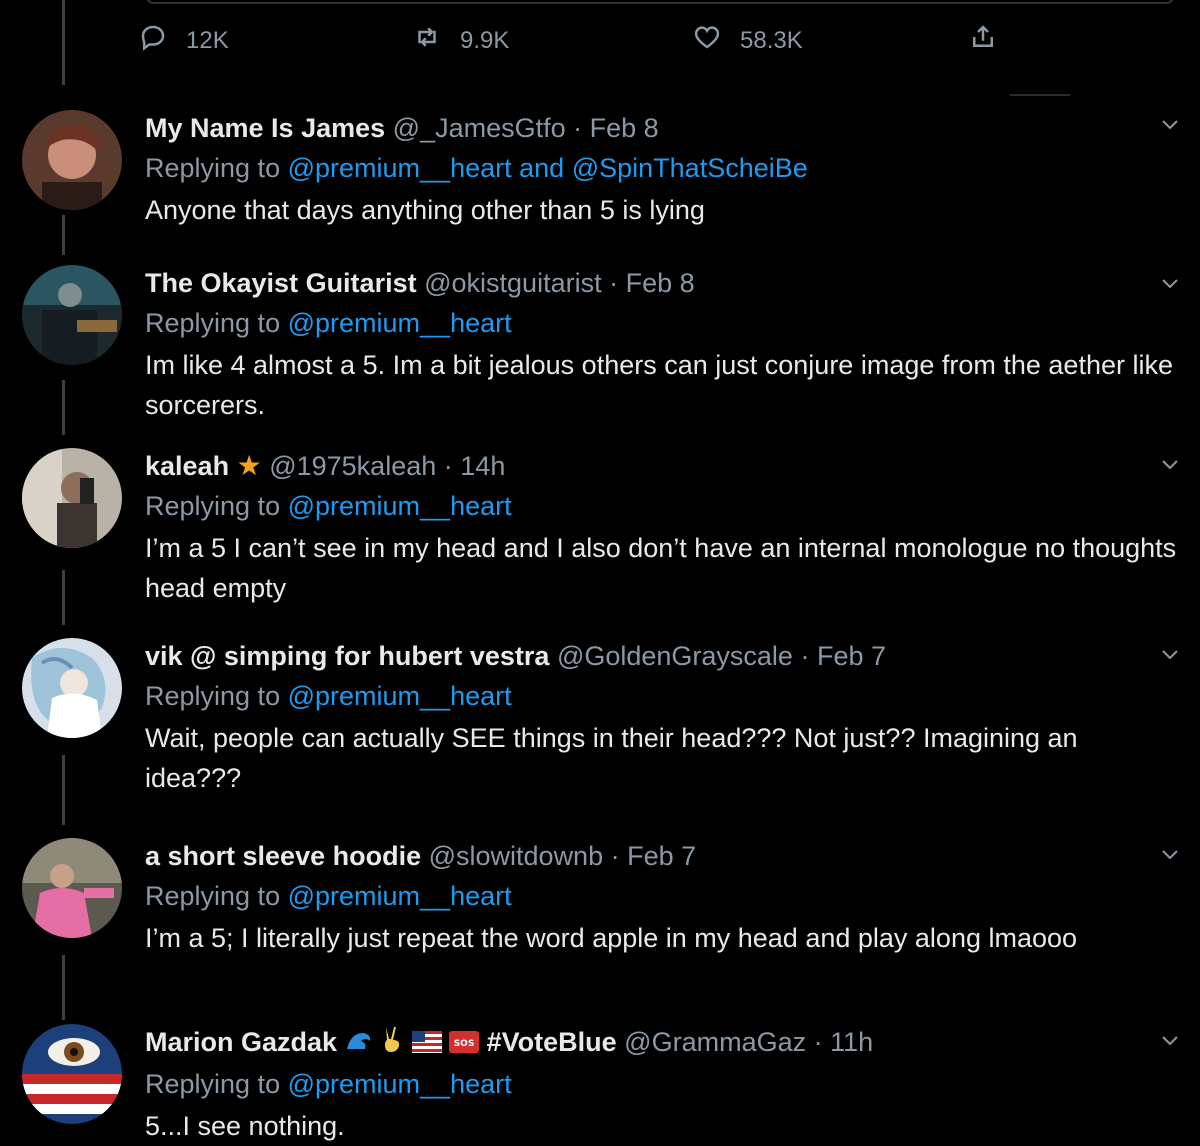 The image size is (1200, 1146). I want to click on user-handle: @okistguitarist, so click(512, 283).